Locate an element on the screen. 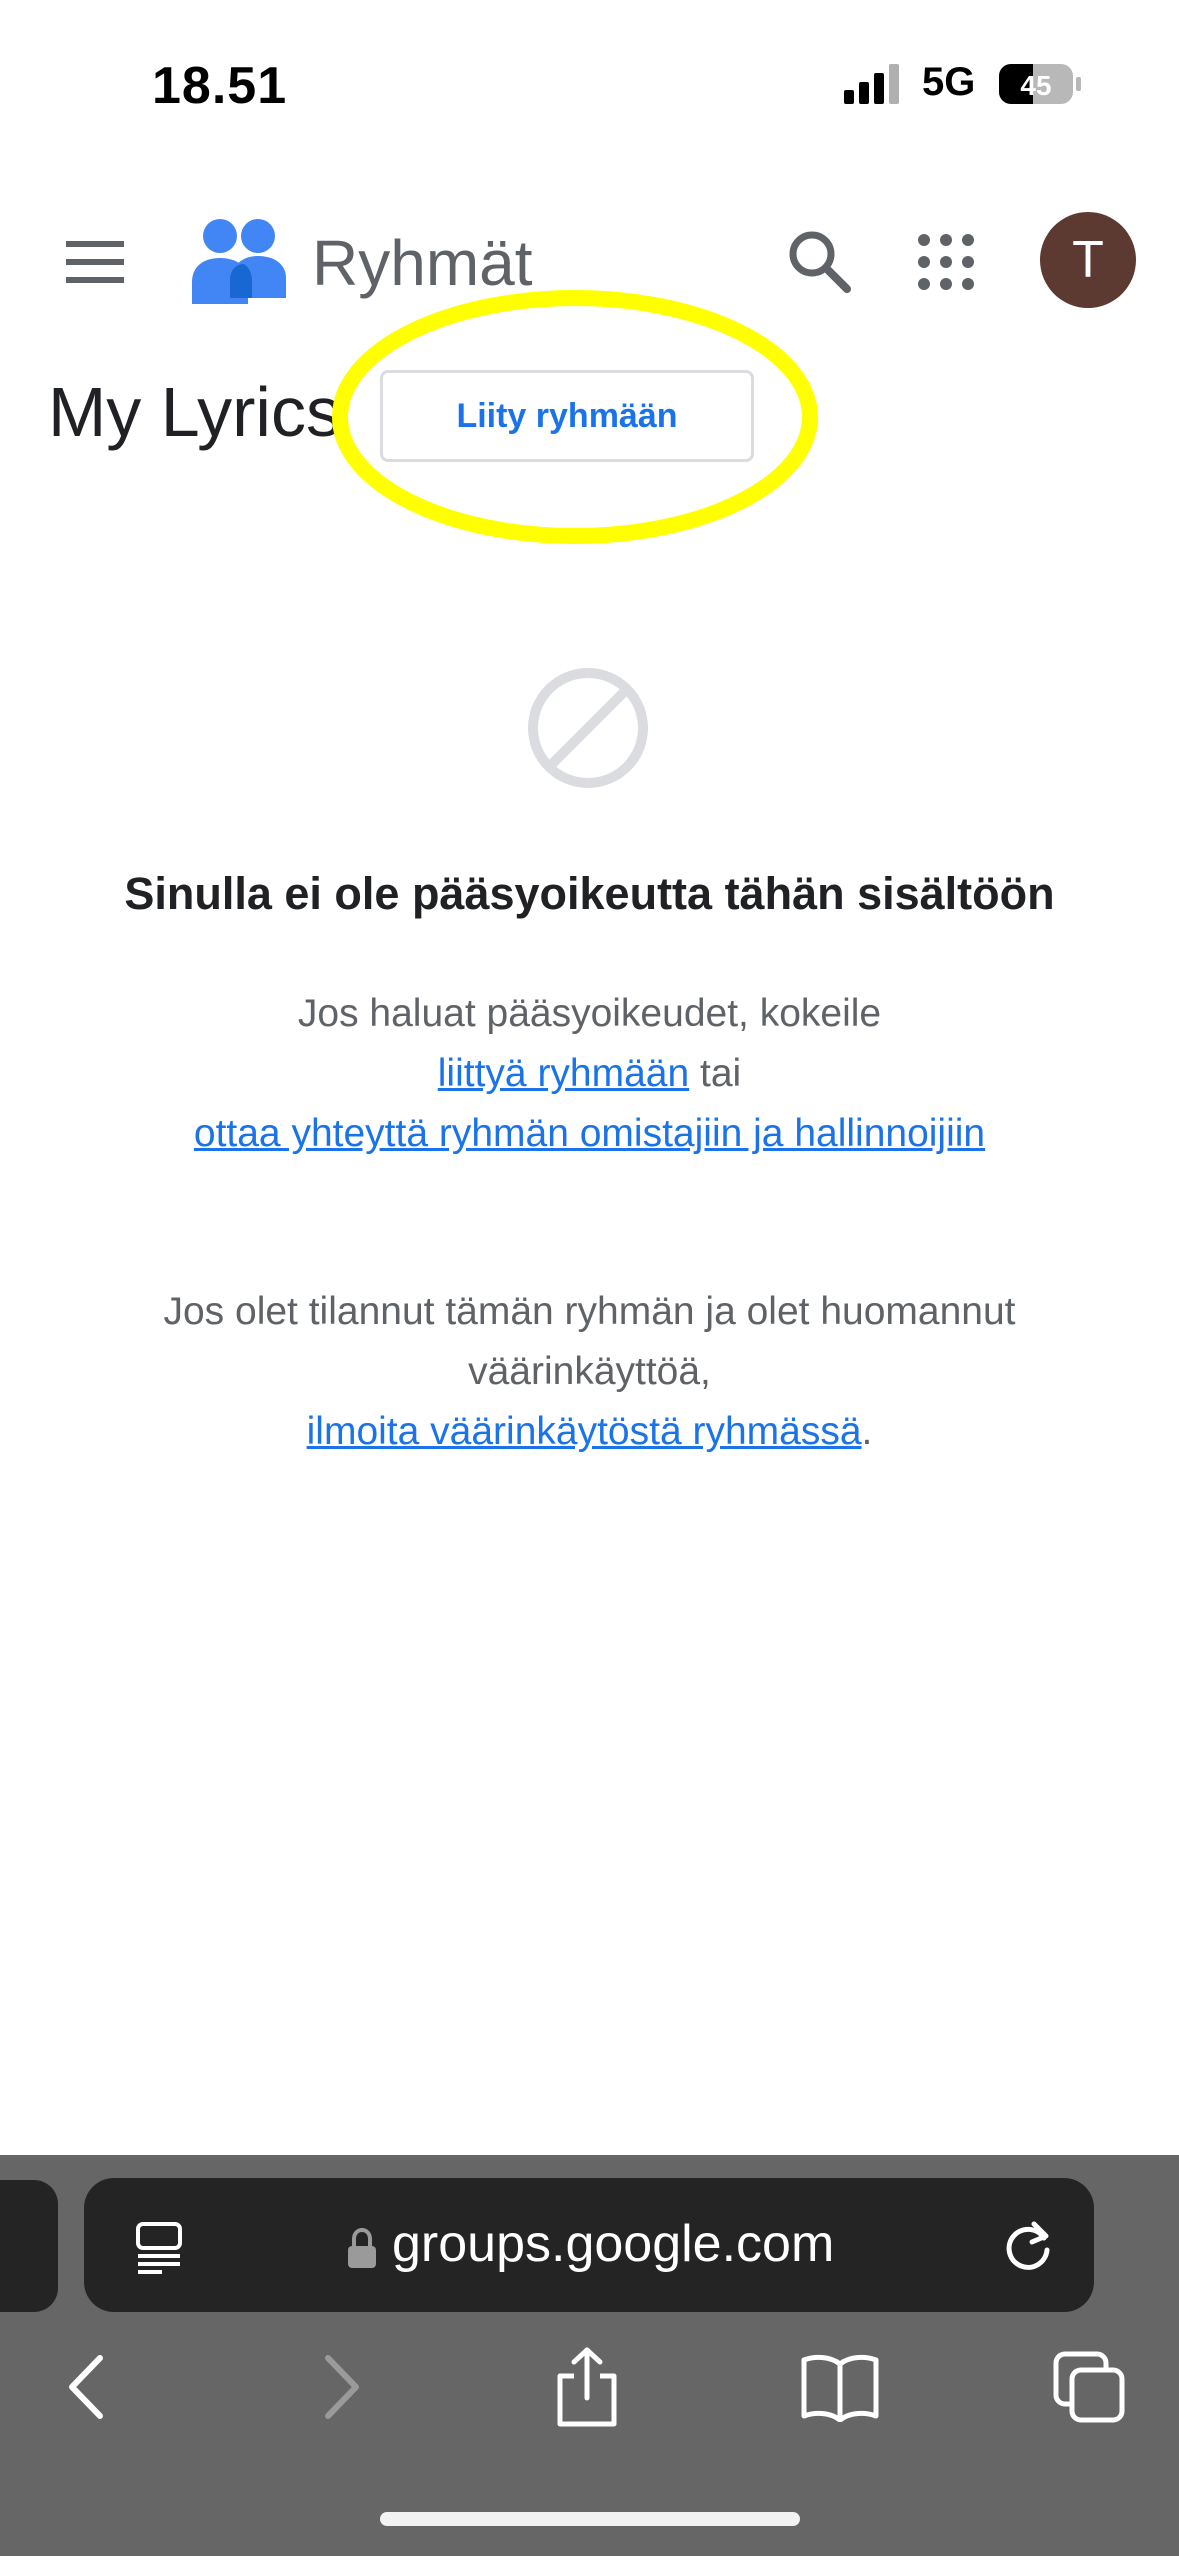 The height and width of the screenshot is (2556, 1179). groups-logo-icon is located at coordinates (239, 261).